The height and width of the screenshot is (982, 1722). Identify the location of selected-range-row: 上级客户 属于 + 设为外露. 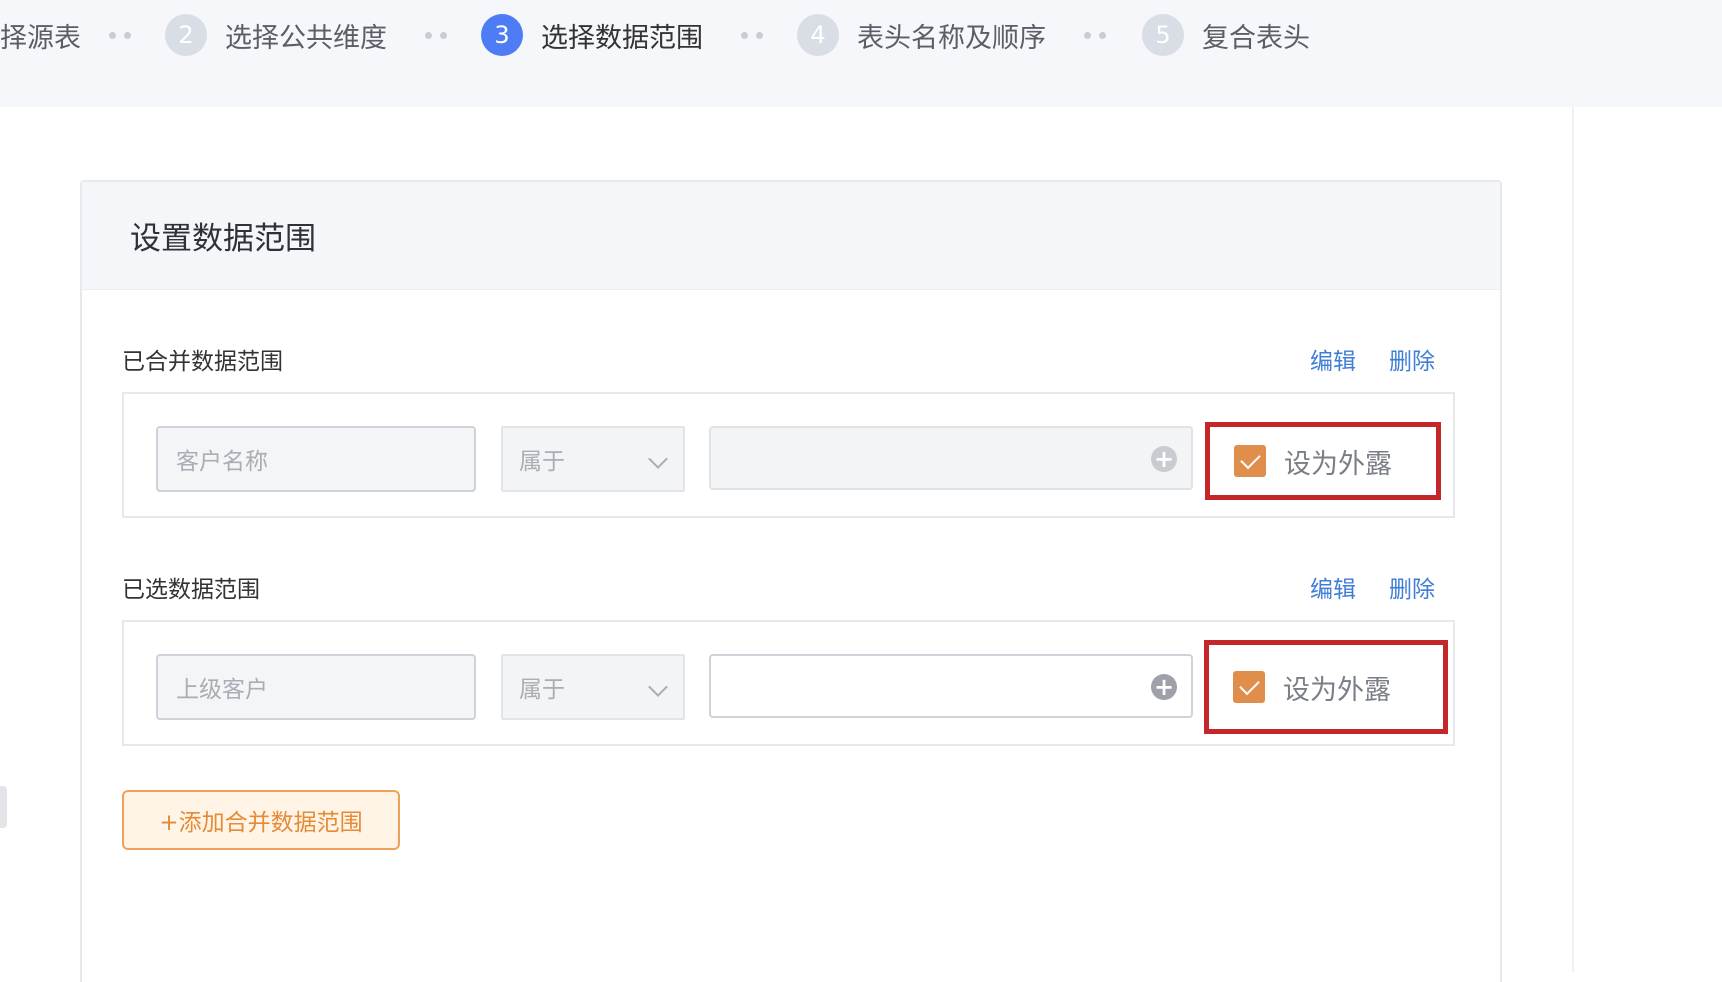
(788, 683).